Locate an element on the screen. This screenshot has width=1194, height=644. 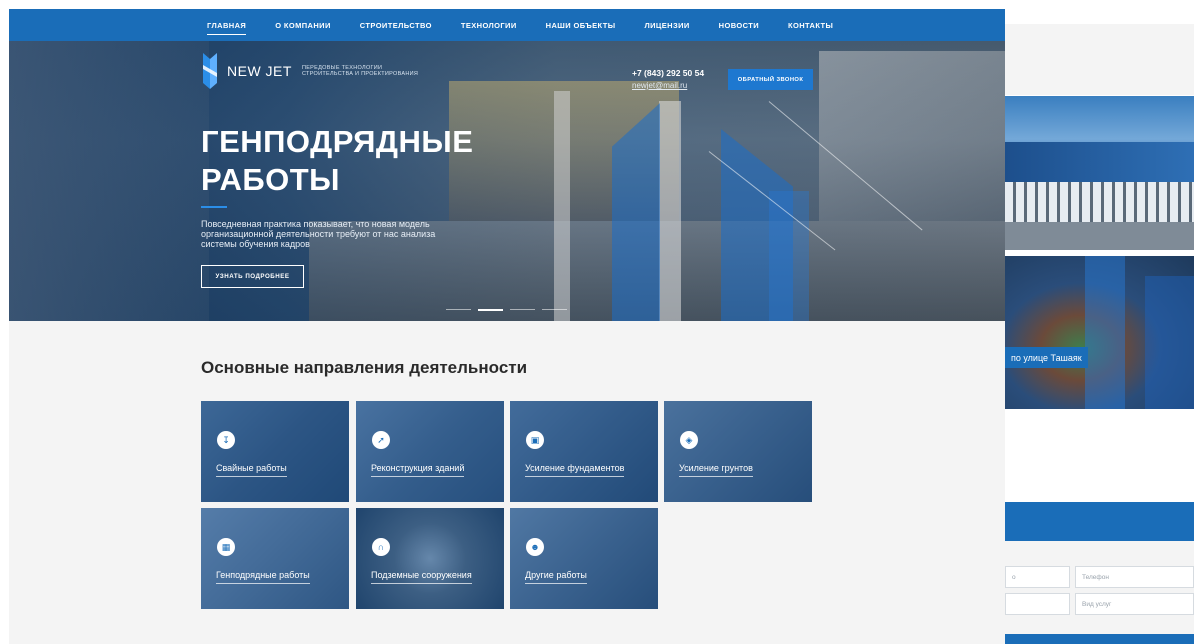
logo-name: NEW JET is located at coordinates (259, 71).